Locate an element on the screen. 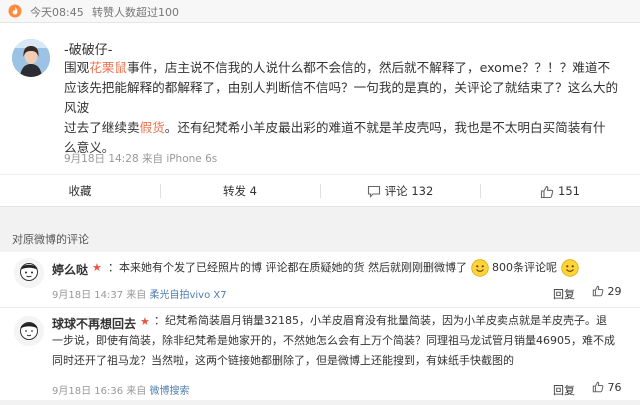 This screenshot has width=640, height=405. hot-icon is located at coordinates (15, 11).